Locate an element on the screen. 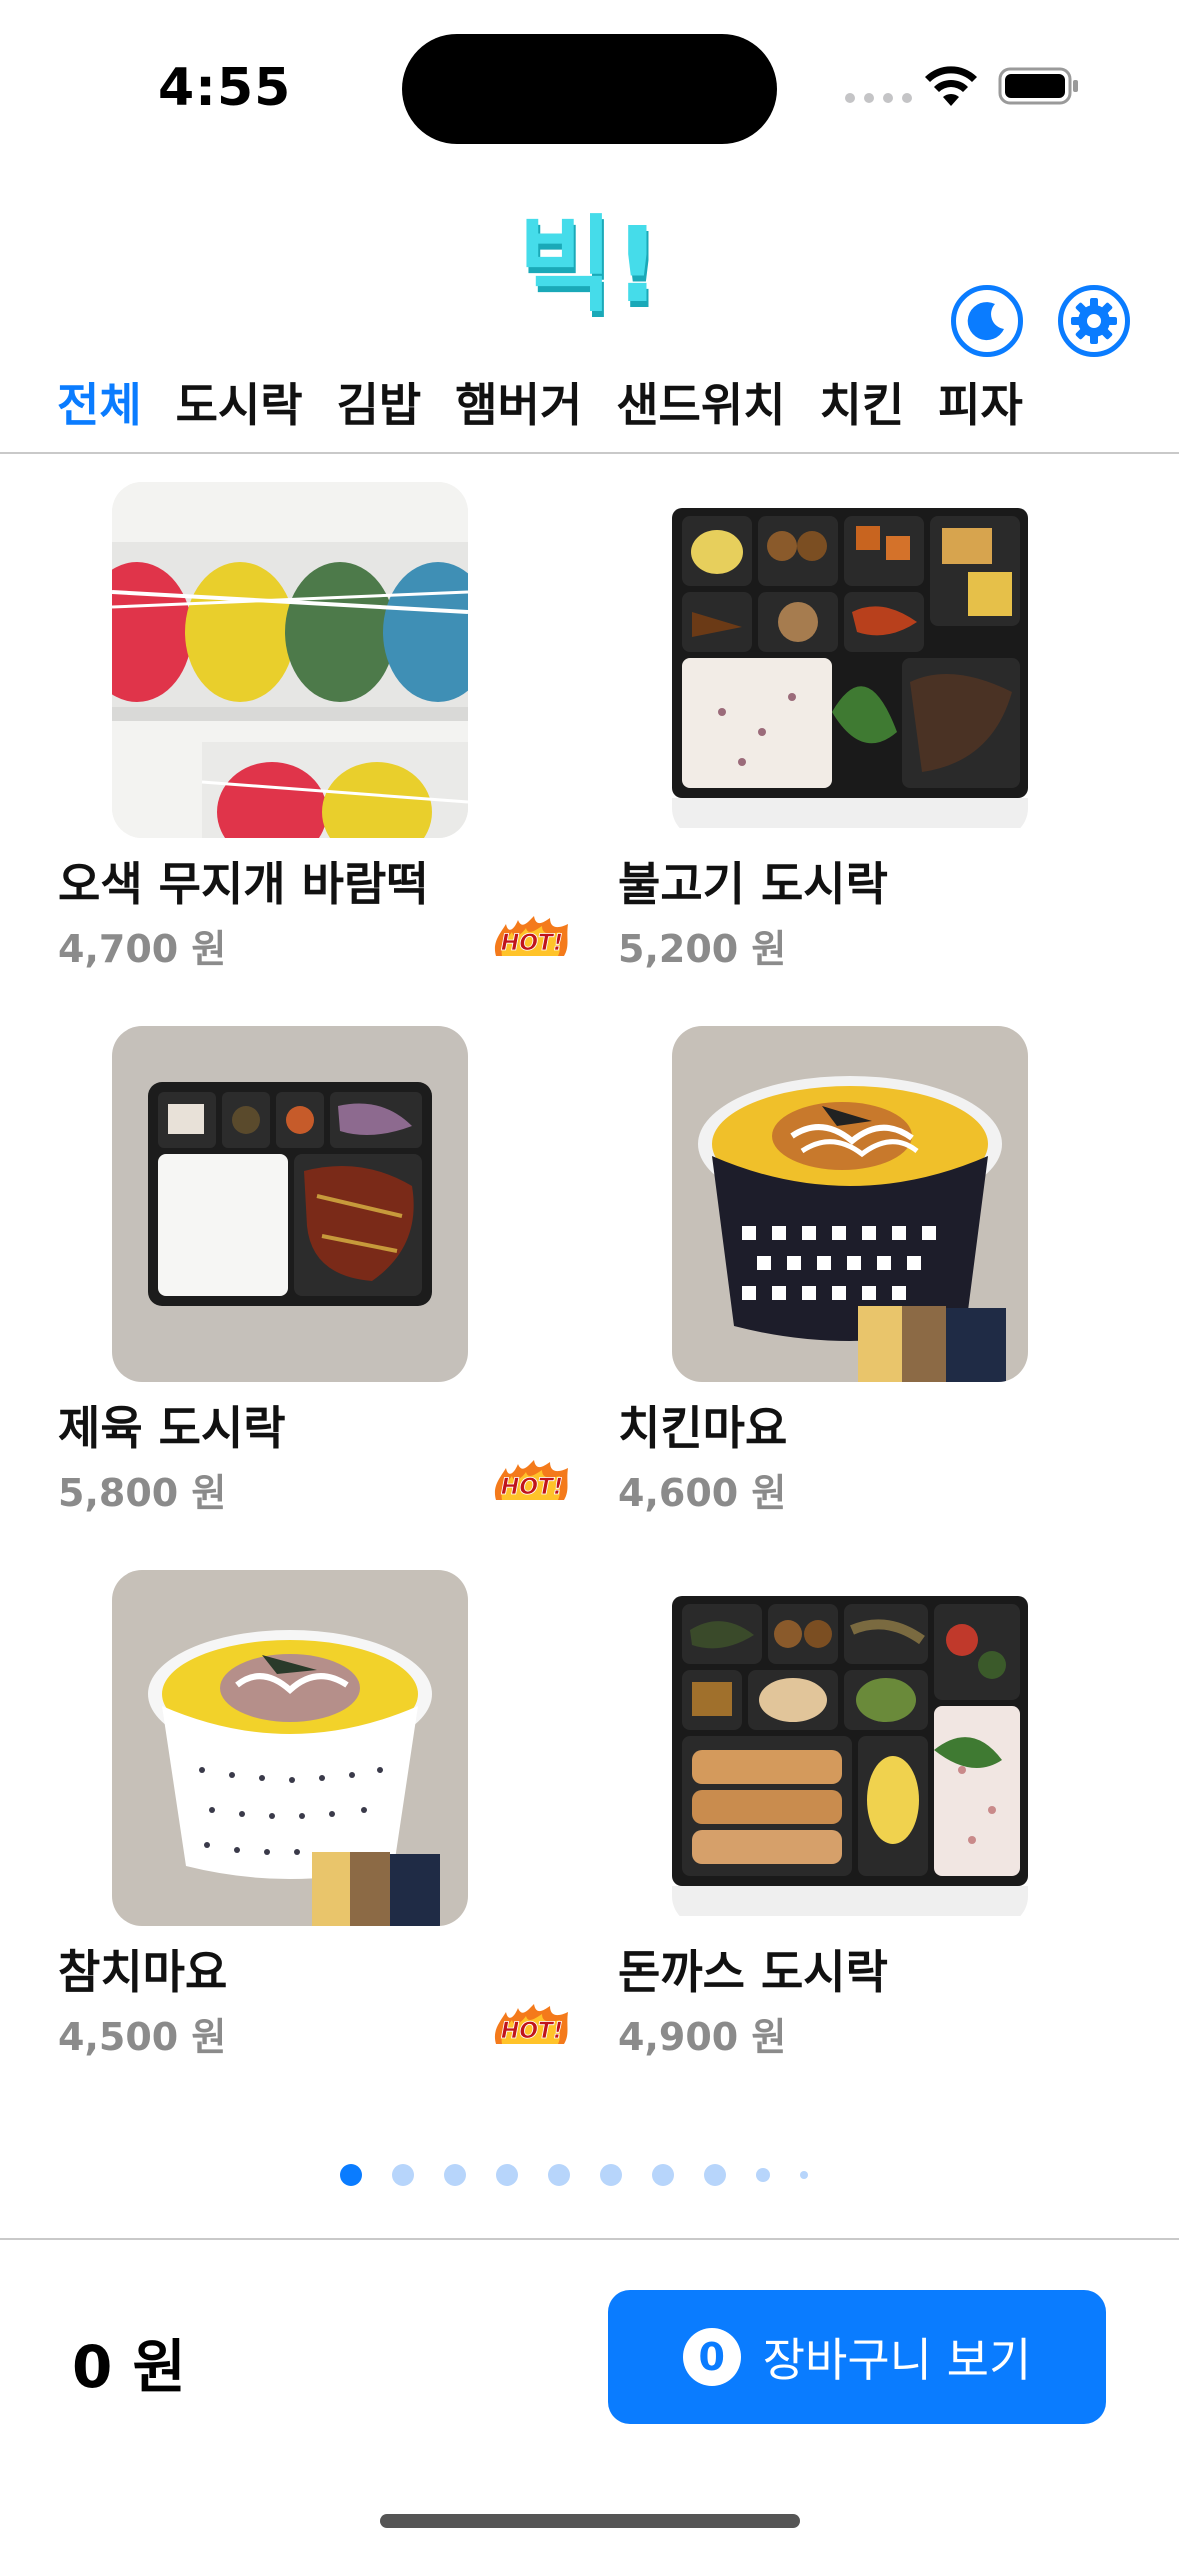 This screenshot has width=1179, height=2556. status-bar: 4:55 is located at coordinates (589, 85).